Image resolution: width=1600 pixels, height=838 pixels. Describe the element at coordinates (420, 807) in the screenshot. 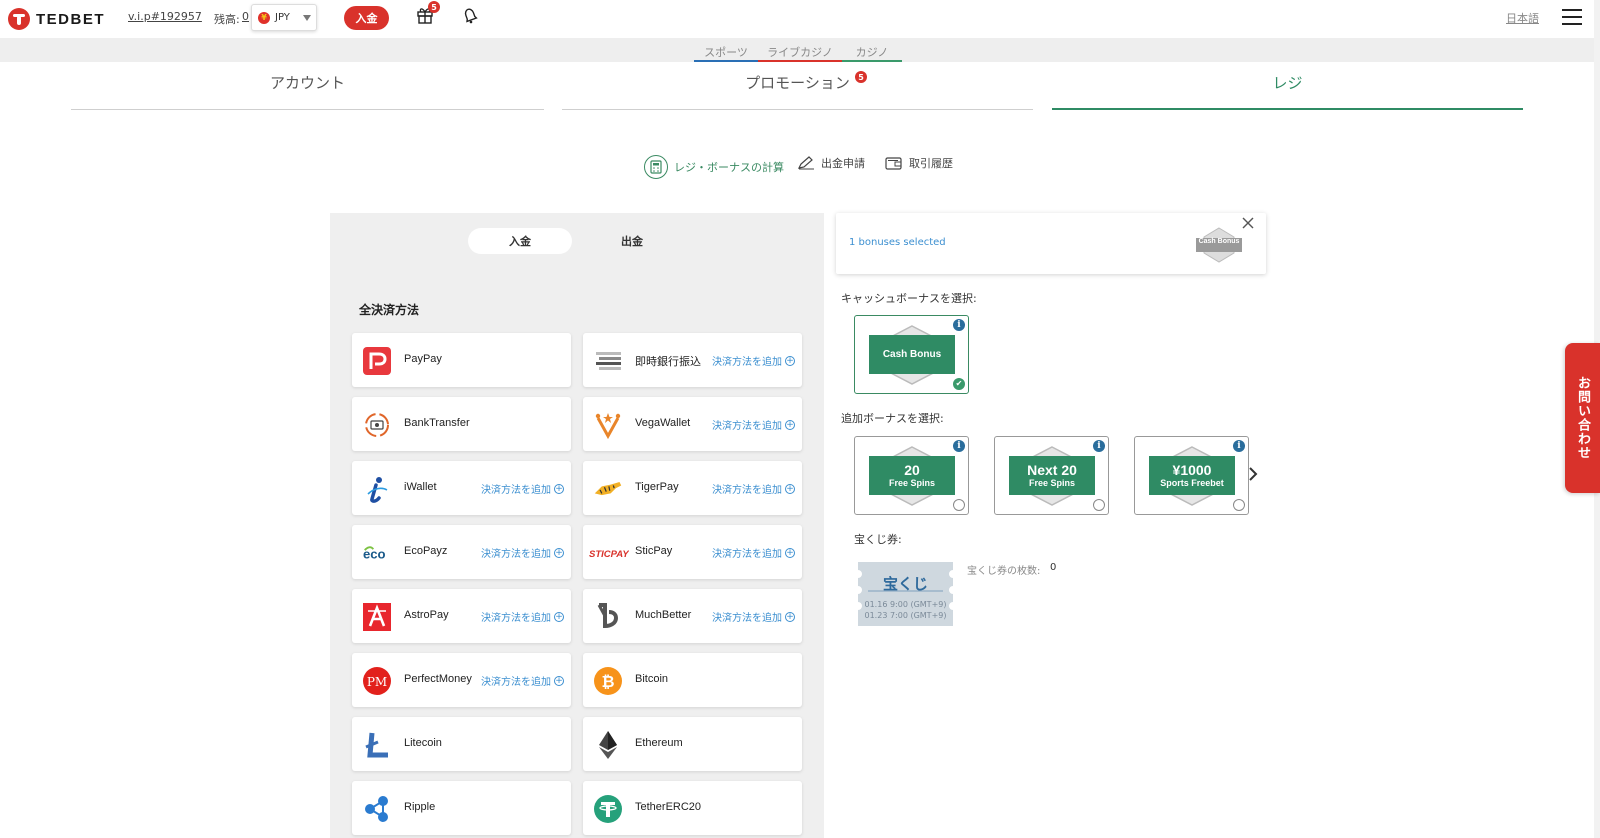

I see `payment-method-name: Ripple` at that location.